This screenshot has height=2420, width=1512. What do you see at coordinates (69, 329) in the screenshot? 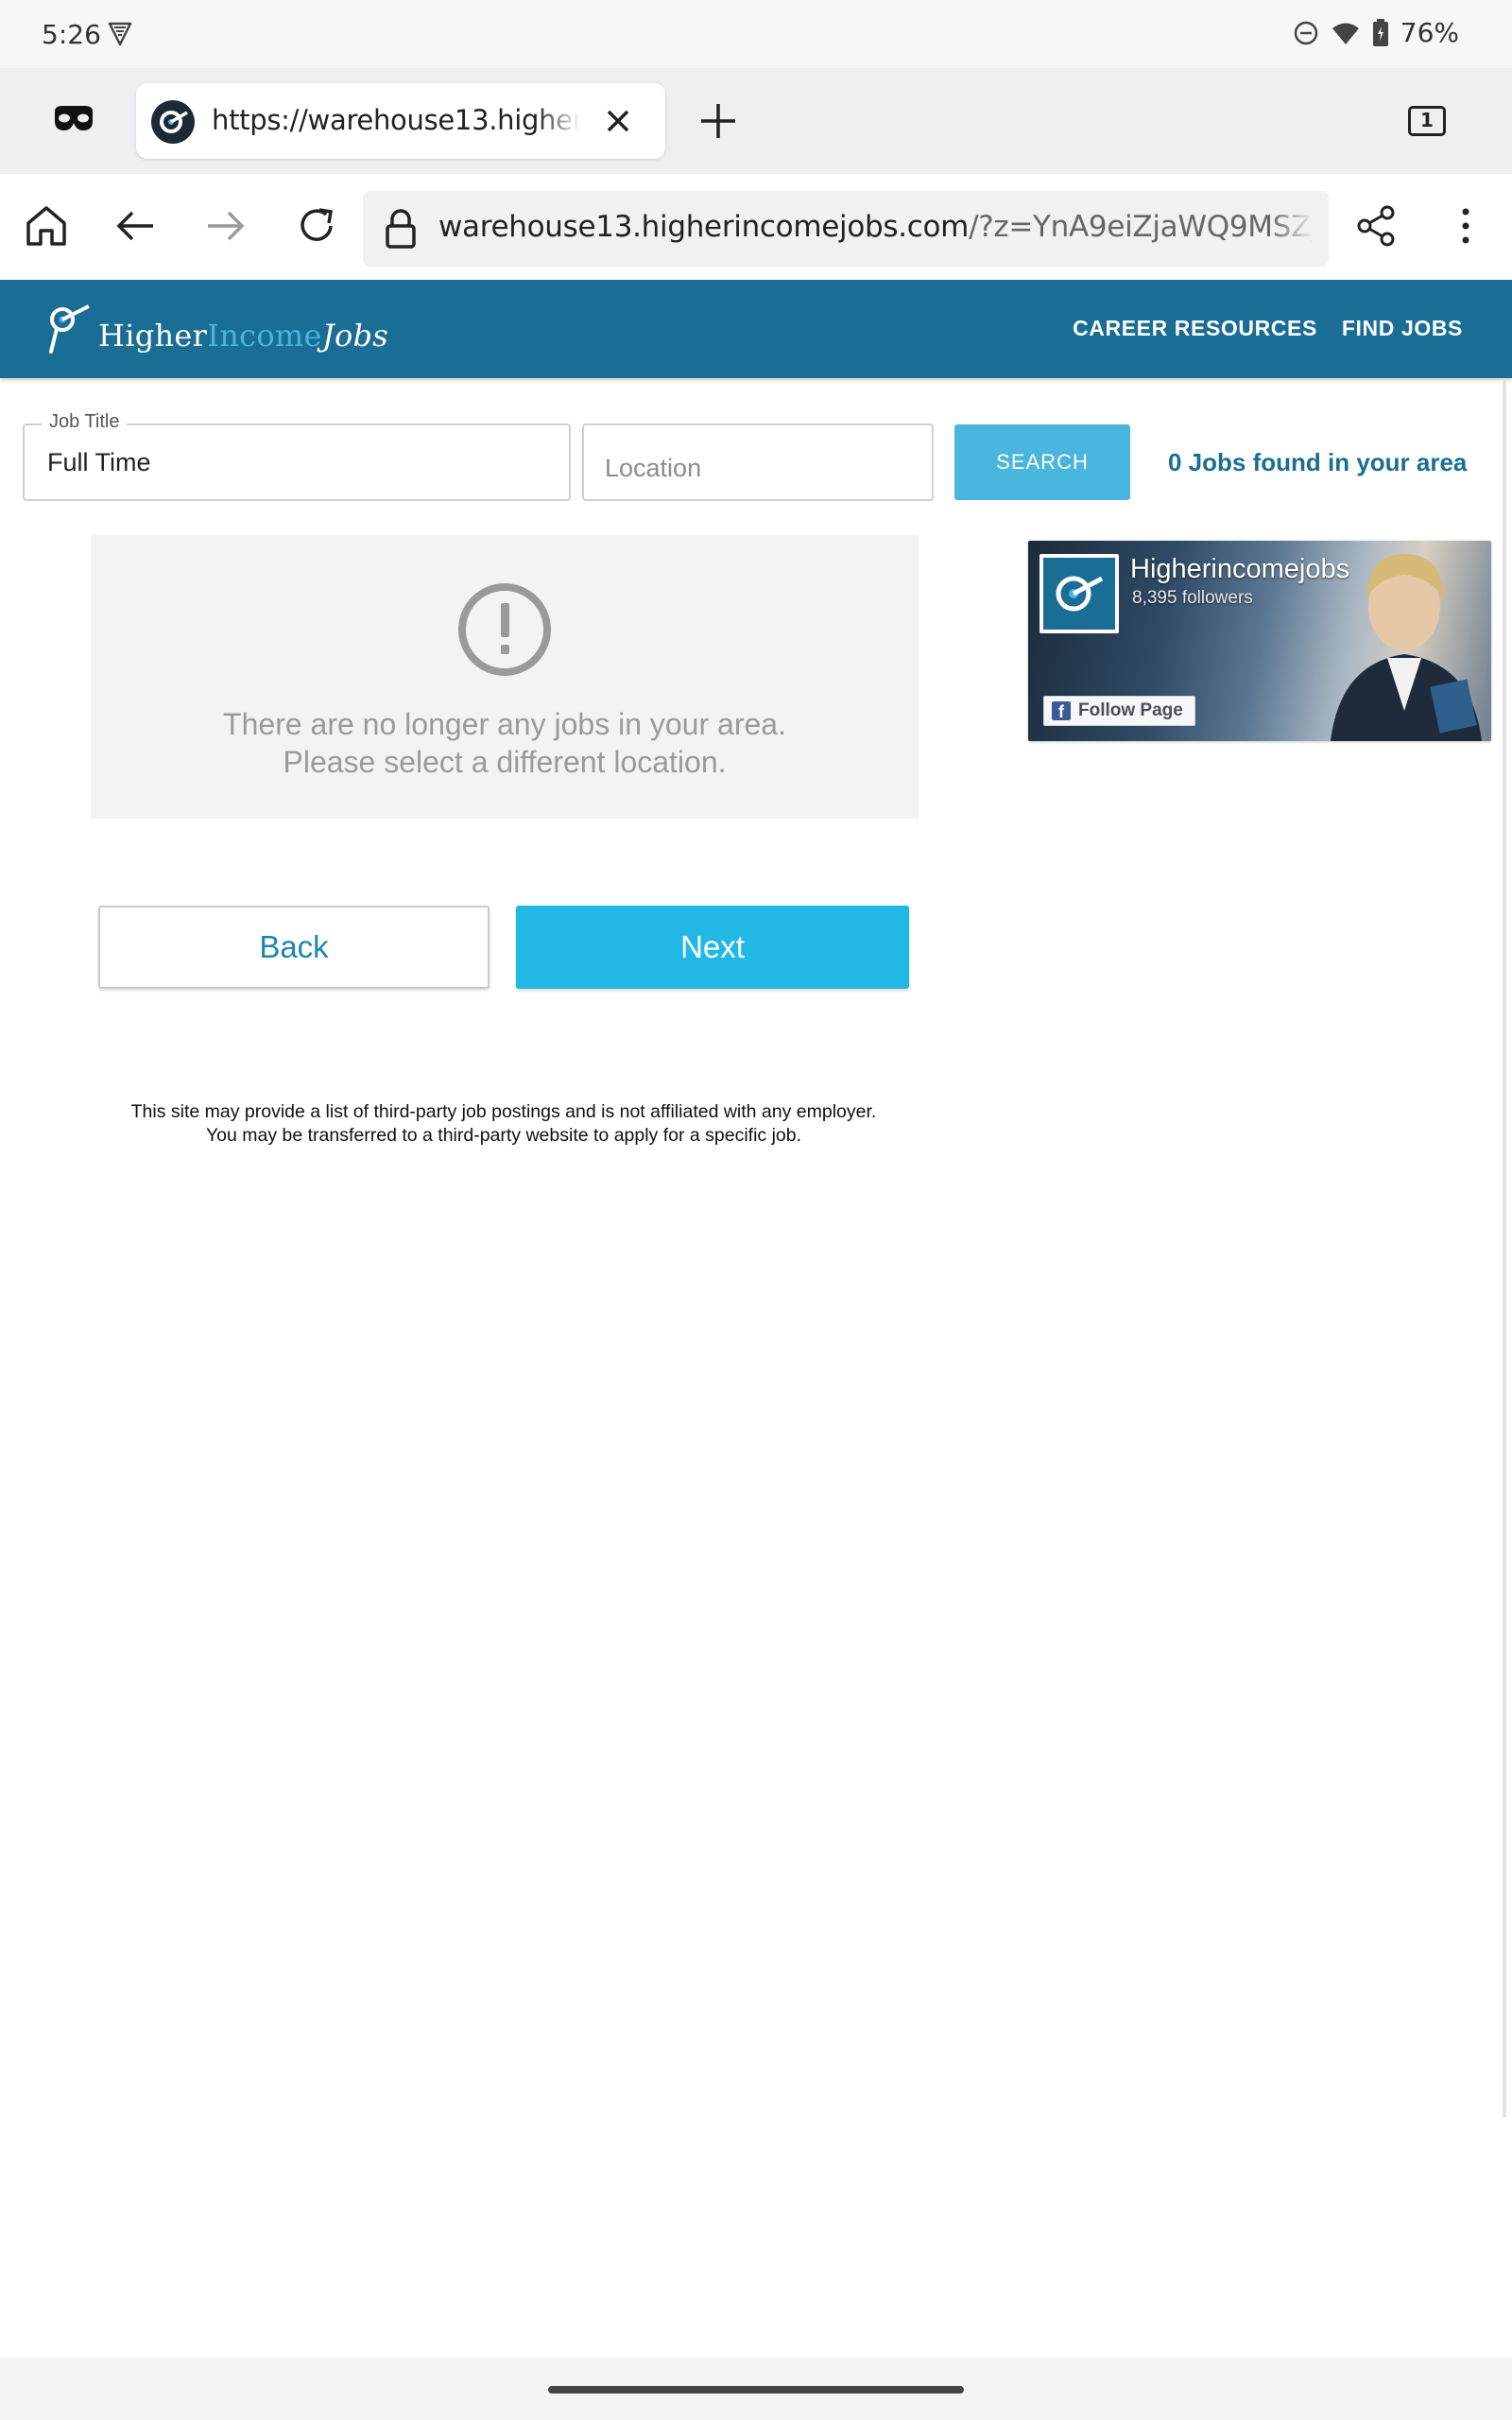
I see `logo-mark-icon` at bounding box center [69, 329].